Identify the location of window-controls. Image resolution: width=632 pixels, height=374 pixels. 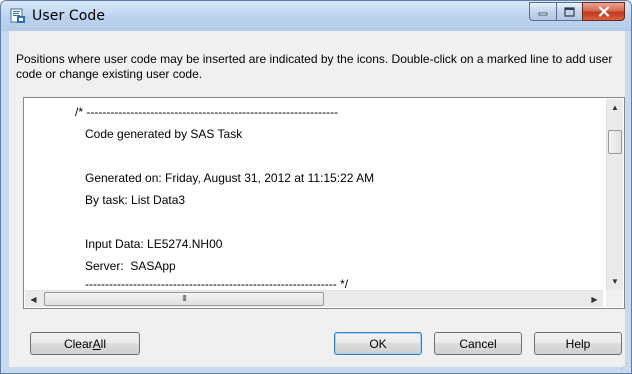
(577, 12).